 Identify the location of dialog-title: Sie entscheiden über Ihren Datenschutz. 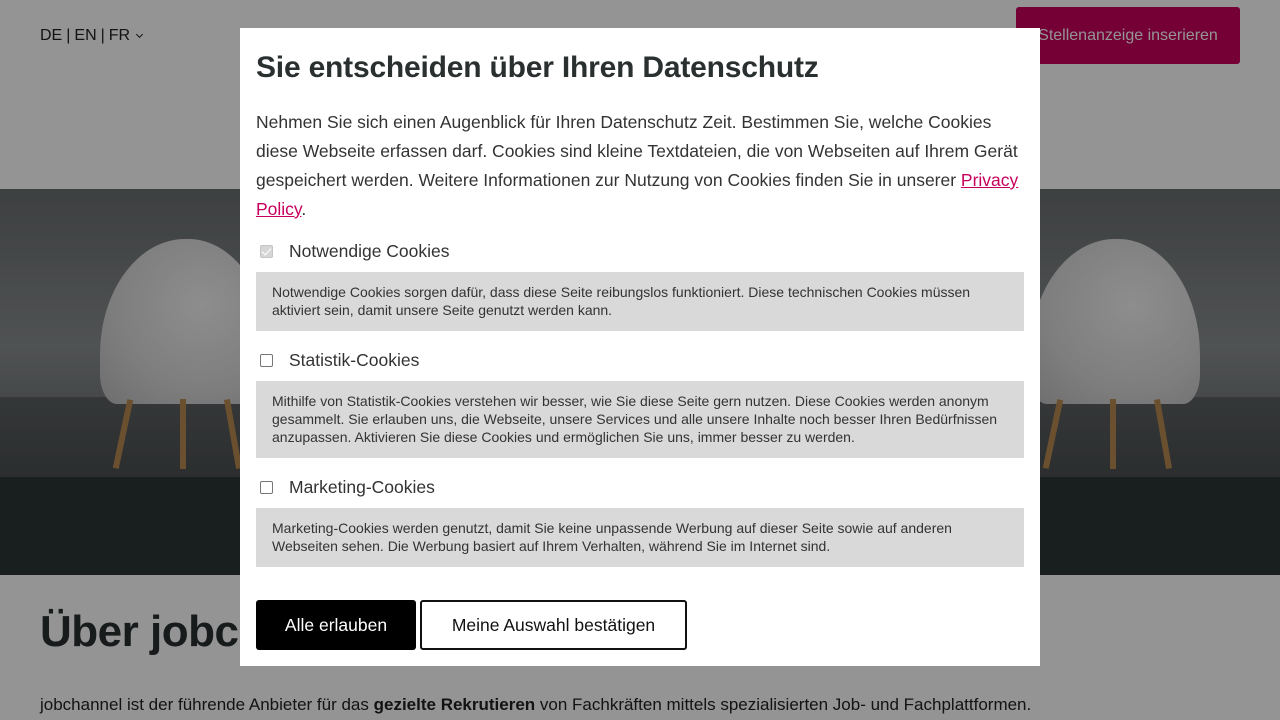
(537, 67).